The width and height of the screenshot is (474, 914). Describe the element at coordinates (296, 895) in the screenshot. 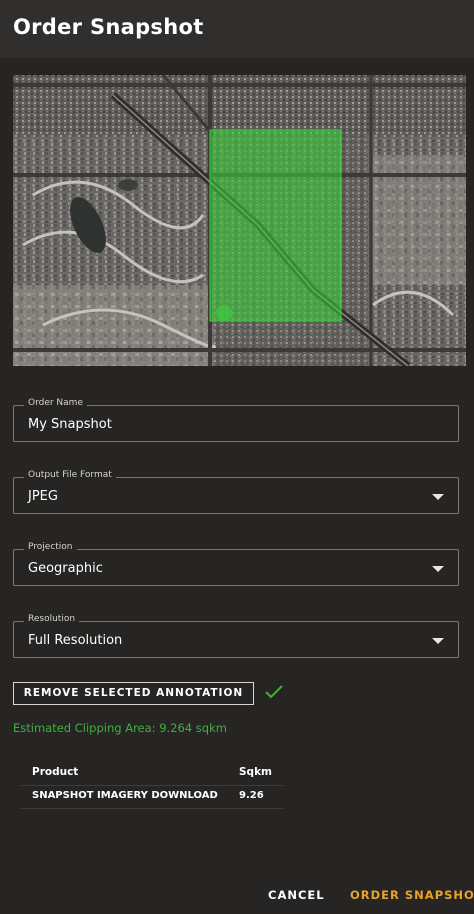

I see `cancel-button: CANCEL` at that location.